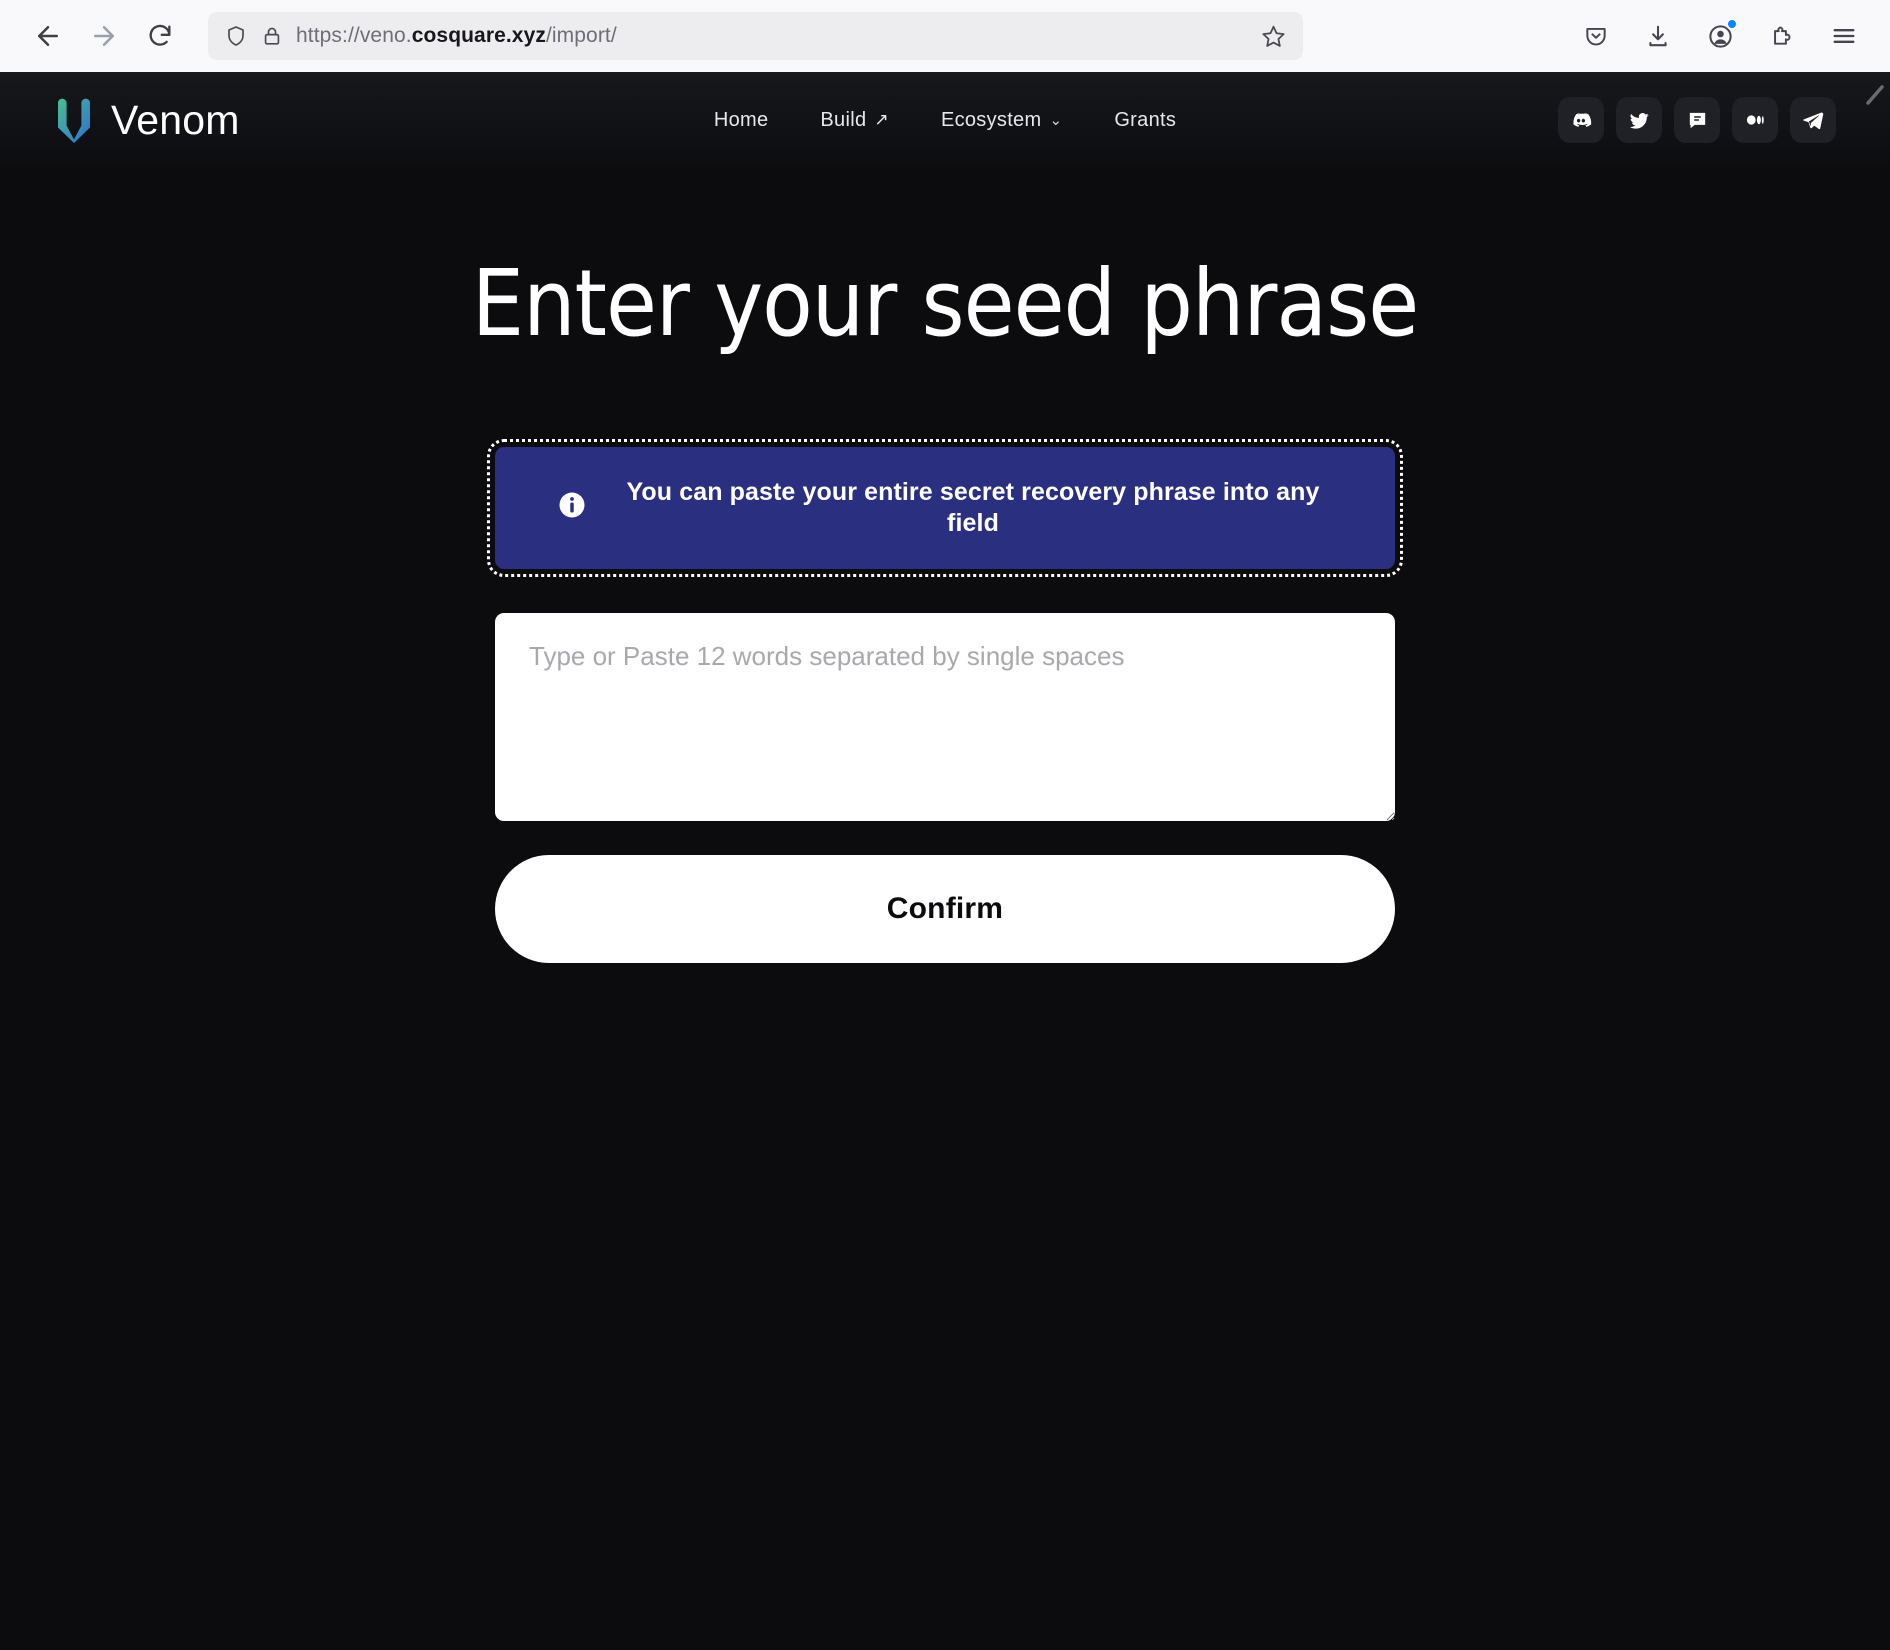  I want to click on nav-item-ecosystem: Ecosystem ⌄, so click(1001, 120).